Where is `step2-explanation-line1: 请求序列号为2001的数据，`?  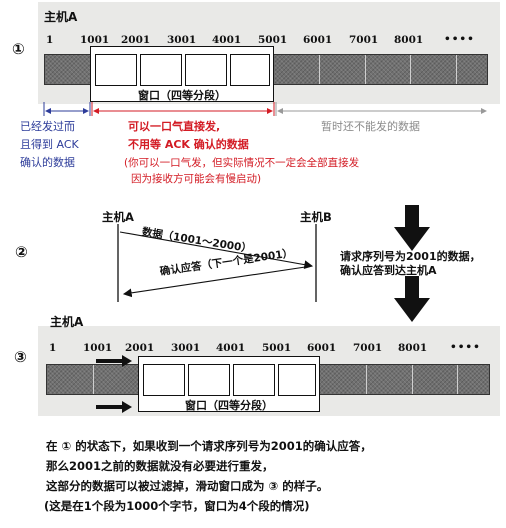
step2-explanation-line1: 请求序列号为2001的数据， is located at coordinates (410, 256).